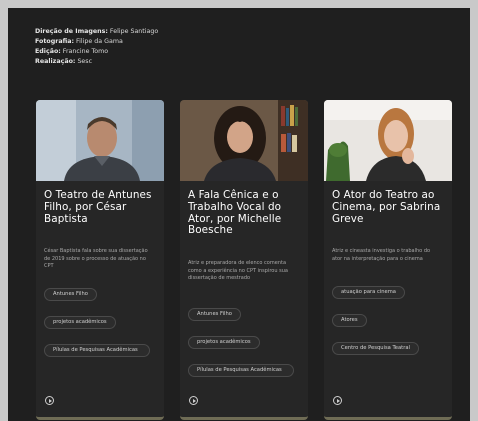  What do you see at coordinates (72, 51) in the screenshot?
I see `credit-line: Edição: Francine Tomo` at bounding box center [72, 51].